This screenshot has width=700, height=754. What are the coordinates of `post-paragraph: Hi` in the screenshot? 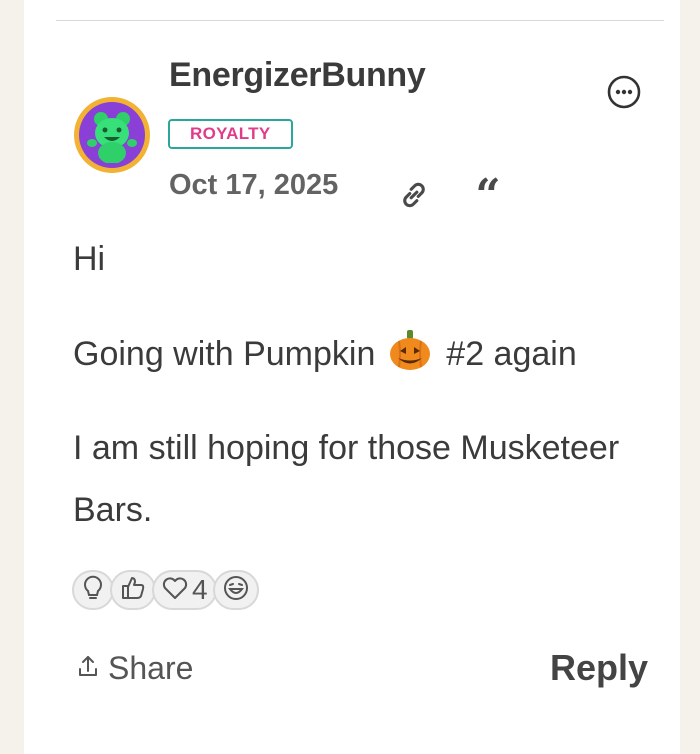 It's located at (89, 259).